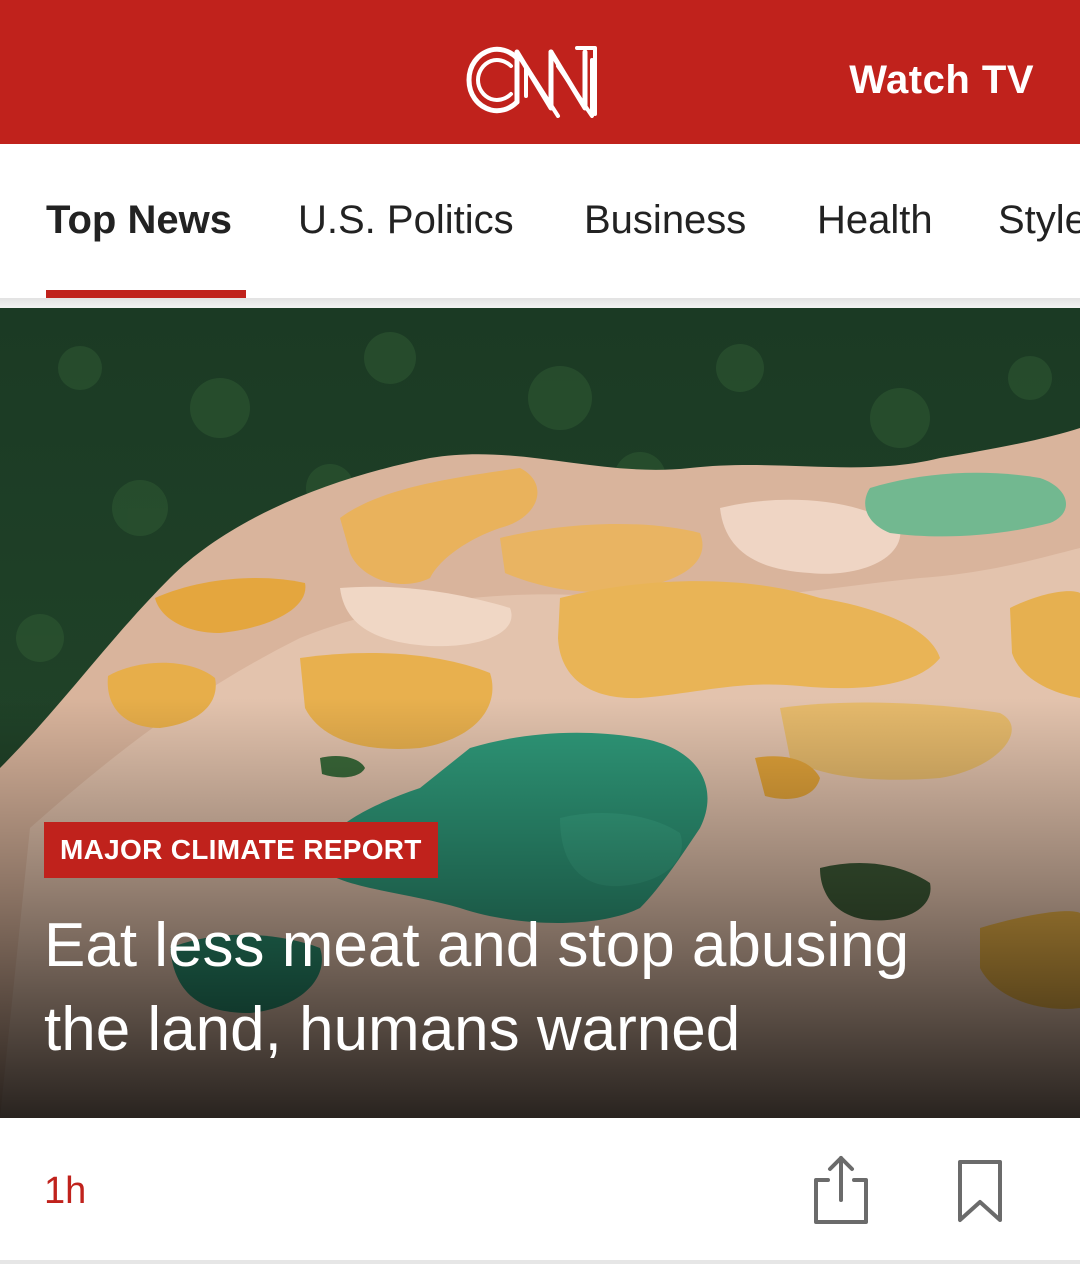  What do you see at coordinates (665, 220) in the screenshot?
I see `tab-business: Business` at bounding box center [665, 220].